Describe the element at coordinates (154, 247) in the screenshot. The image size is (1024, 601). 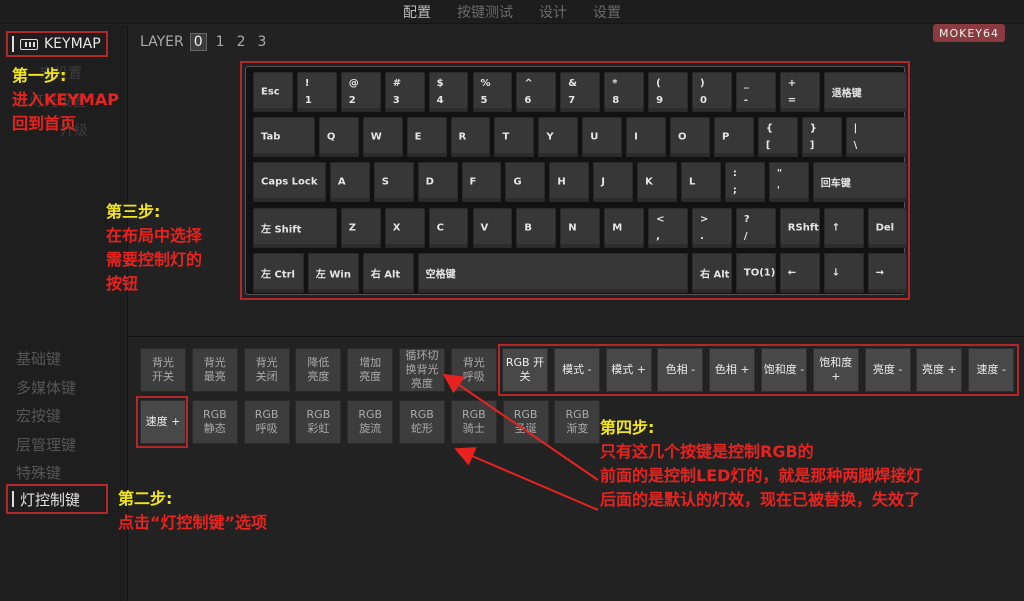
I see `annotation-step3: 第三步: 在布局中选择 需要控制灯的 按钮` at that location.